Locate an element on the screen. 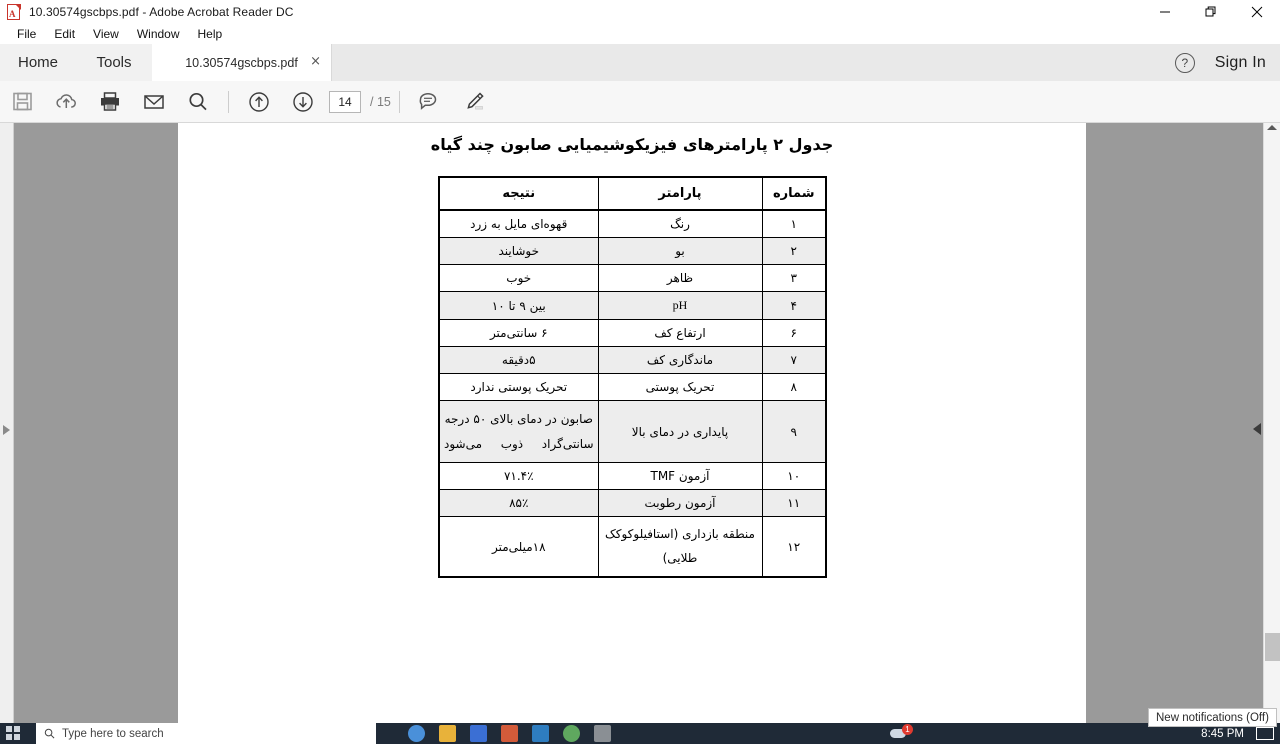  toolbar-divider is located at coordinates (228, 101).